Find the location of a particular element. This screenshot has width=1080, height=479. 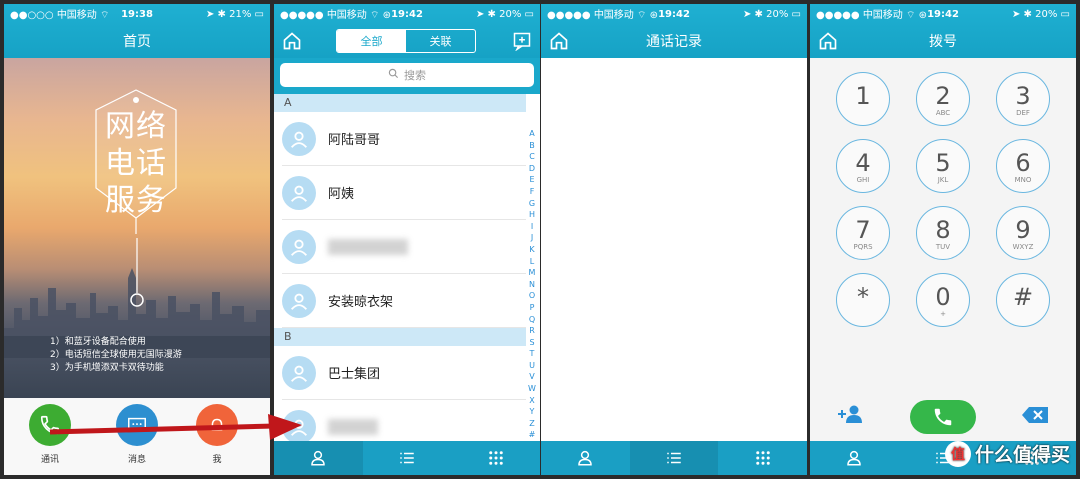

nav-bar: 拨号 is located at coordinates (943, 41).